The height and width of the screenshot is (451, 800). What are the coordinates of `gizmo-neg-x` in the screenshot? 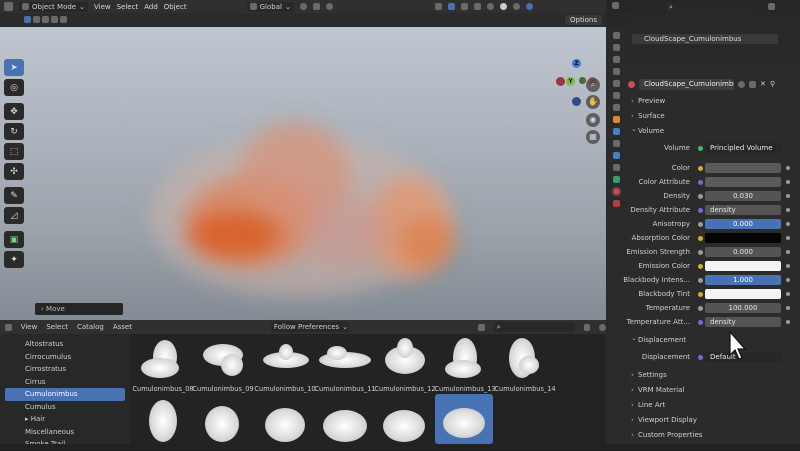 It's located at (560, 81).